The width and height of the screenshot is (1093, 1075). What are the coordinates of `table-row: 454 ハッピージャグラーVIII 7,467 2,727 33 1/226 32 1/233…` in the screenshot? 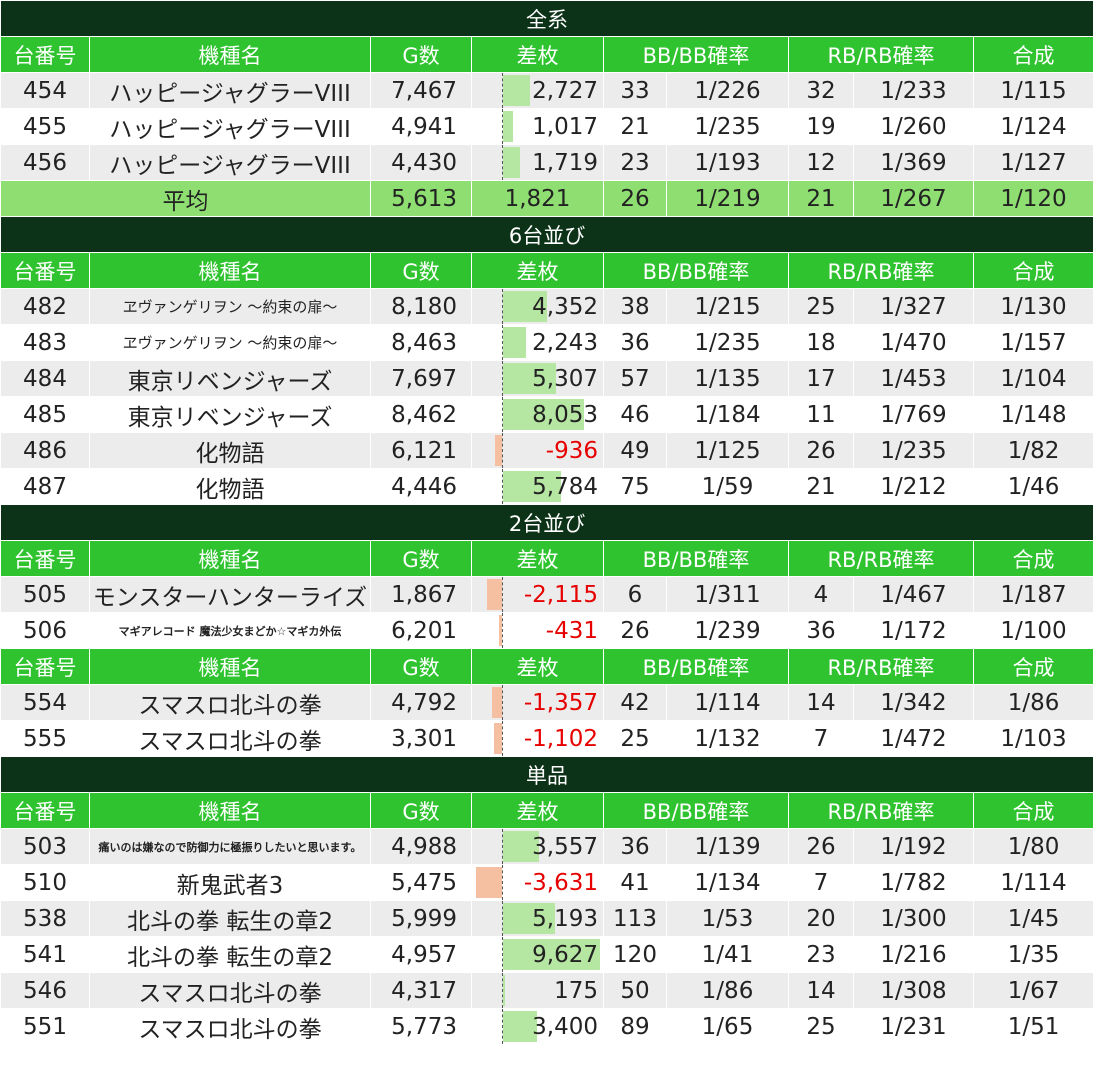 It's located at (546, 90).